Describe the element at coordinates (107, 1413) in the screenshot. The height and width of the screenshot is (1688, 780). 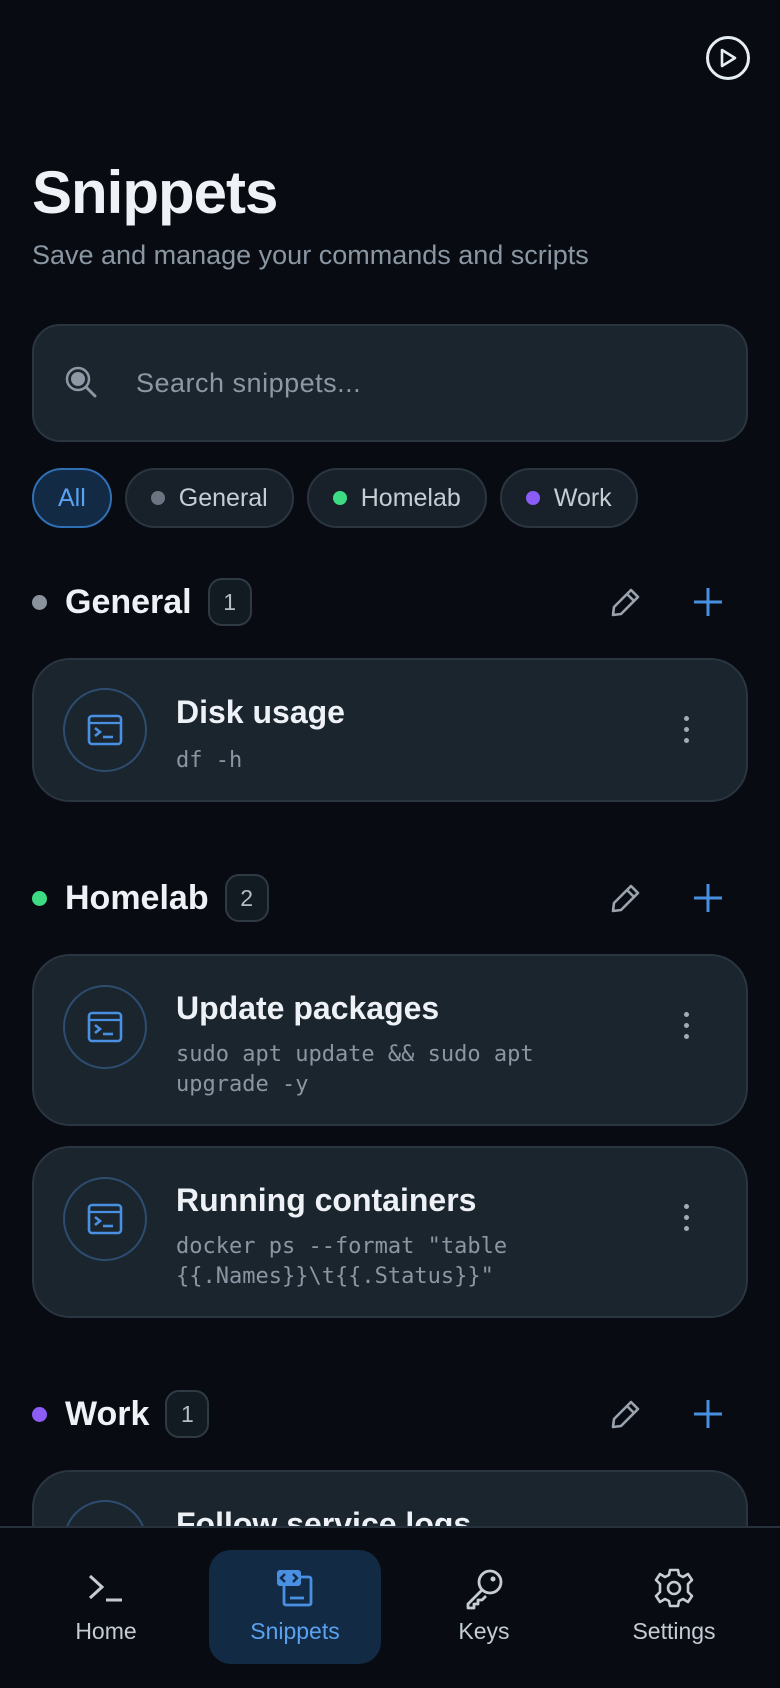
I see `section-title: Work` at that location.